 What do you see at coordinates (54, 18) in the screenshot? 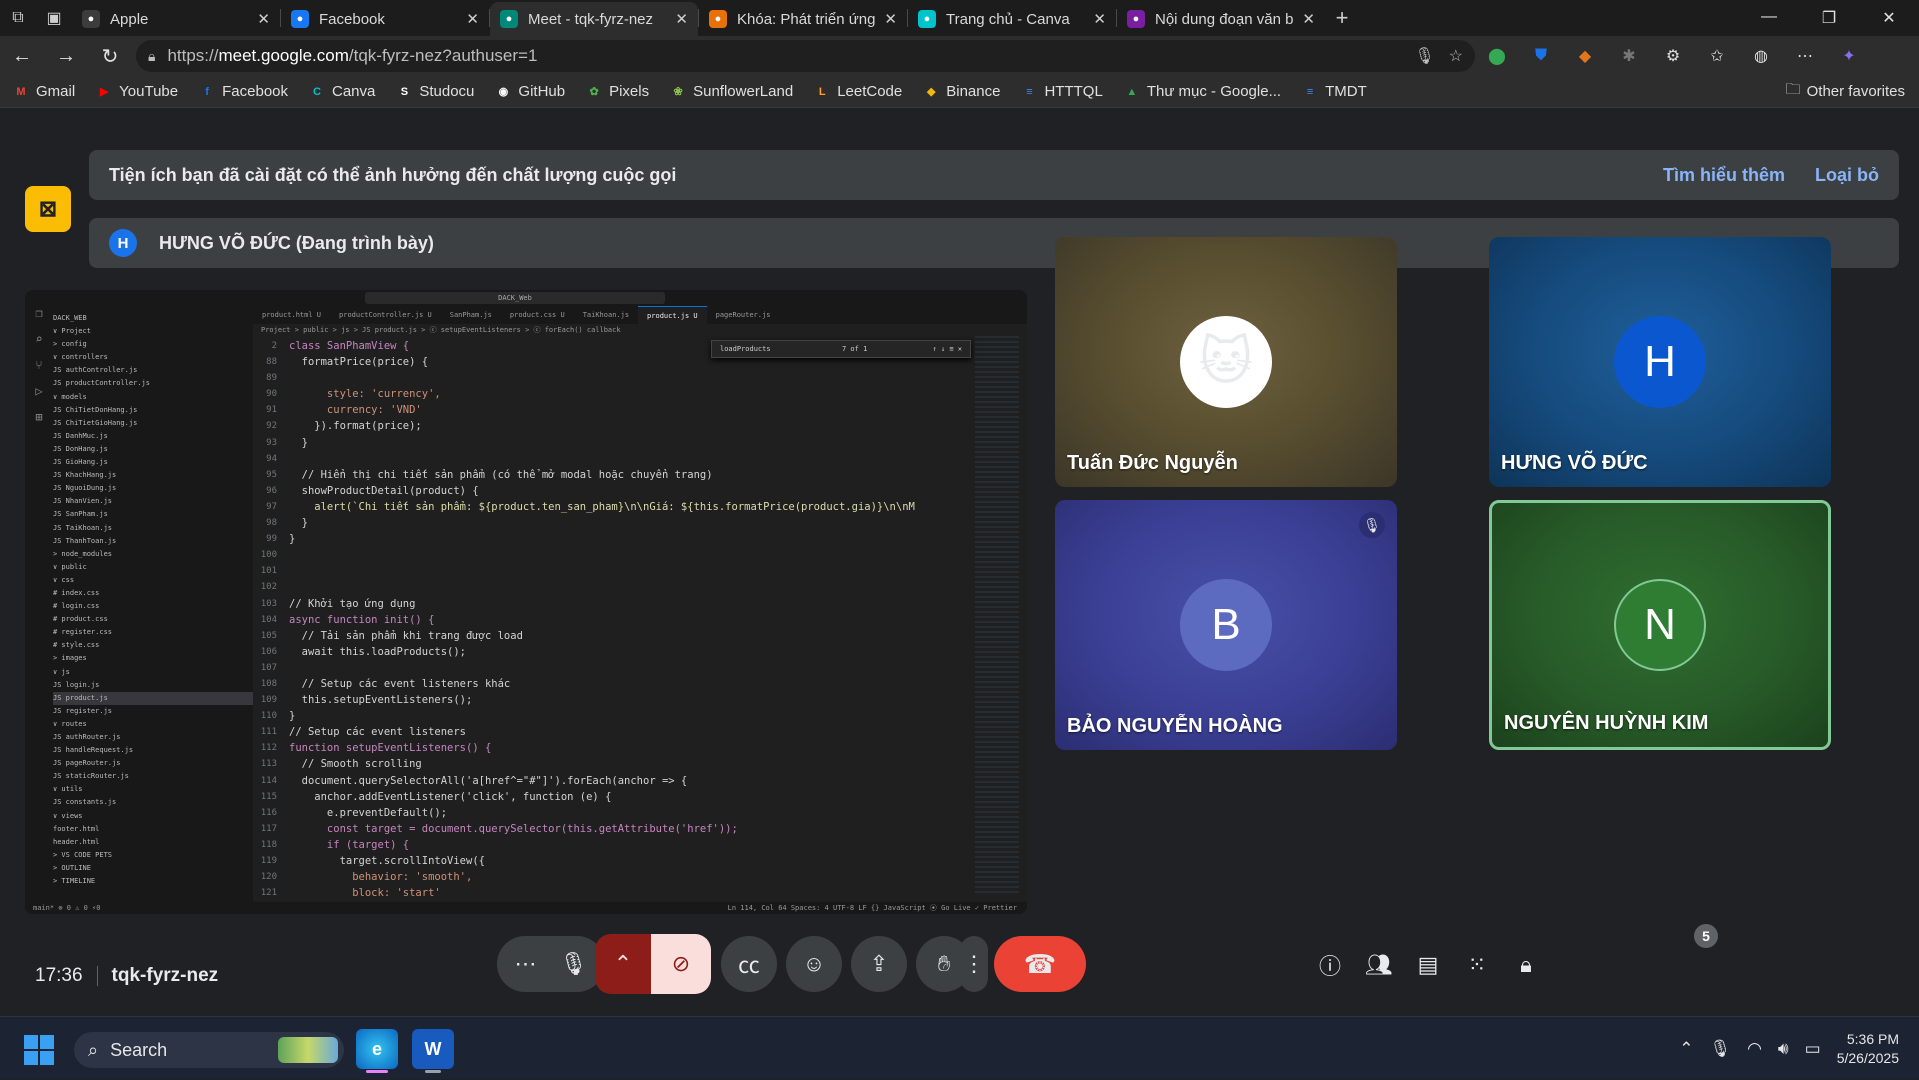
I see `tab-actions-icon: ▣` at bounding box center [54, 18].